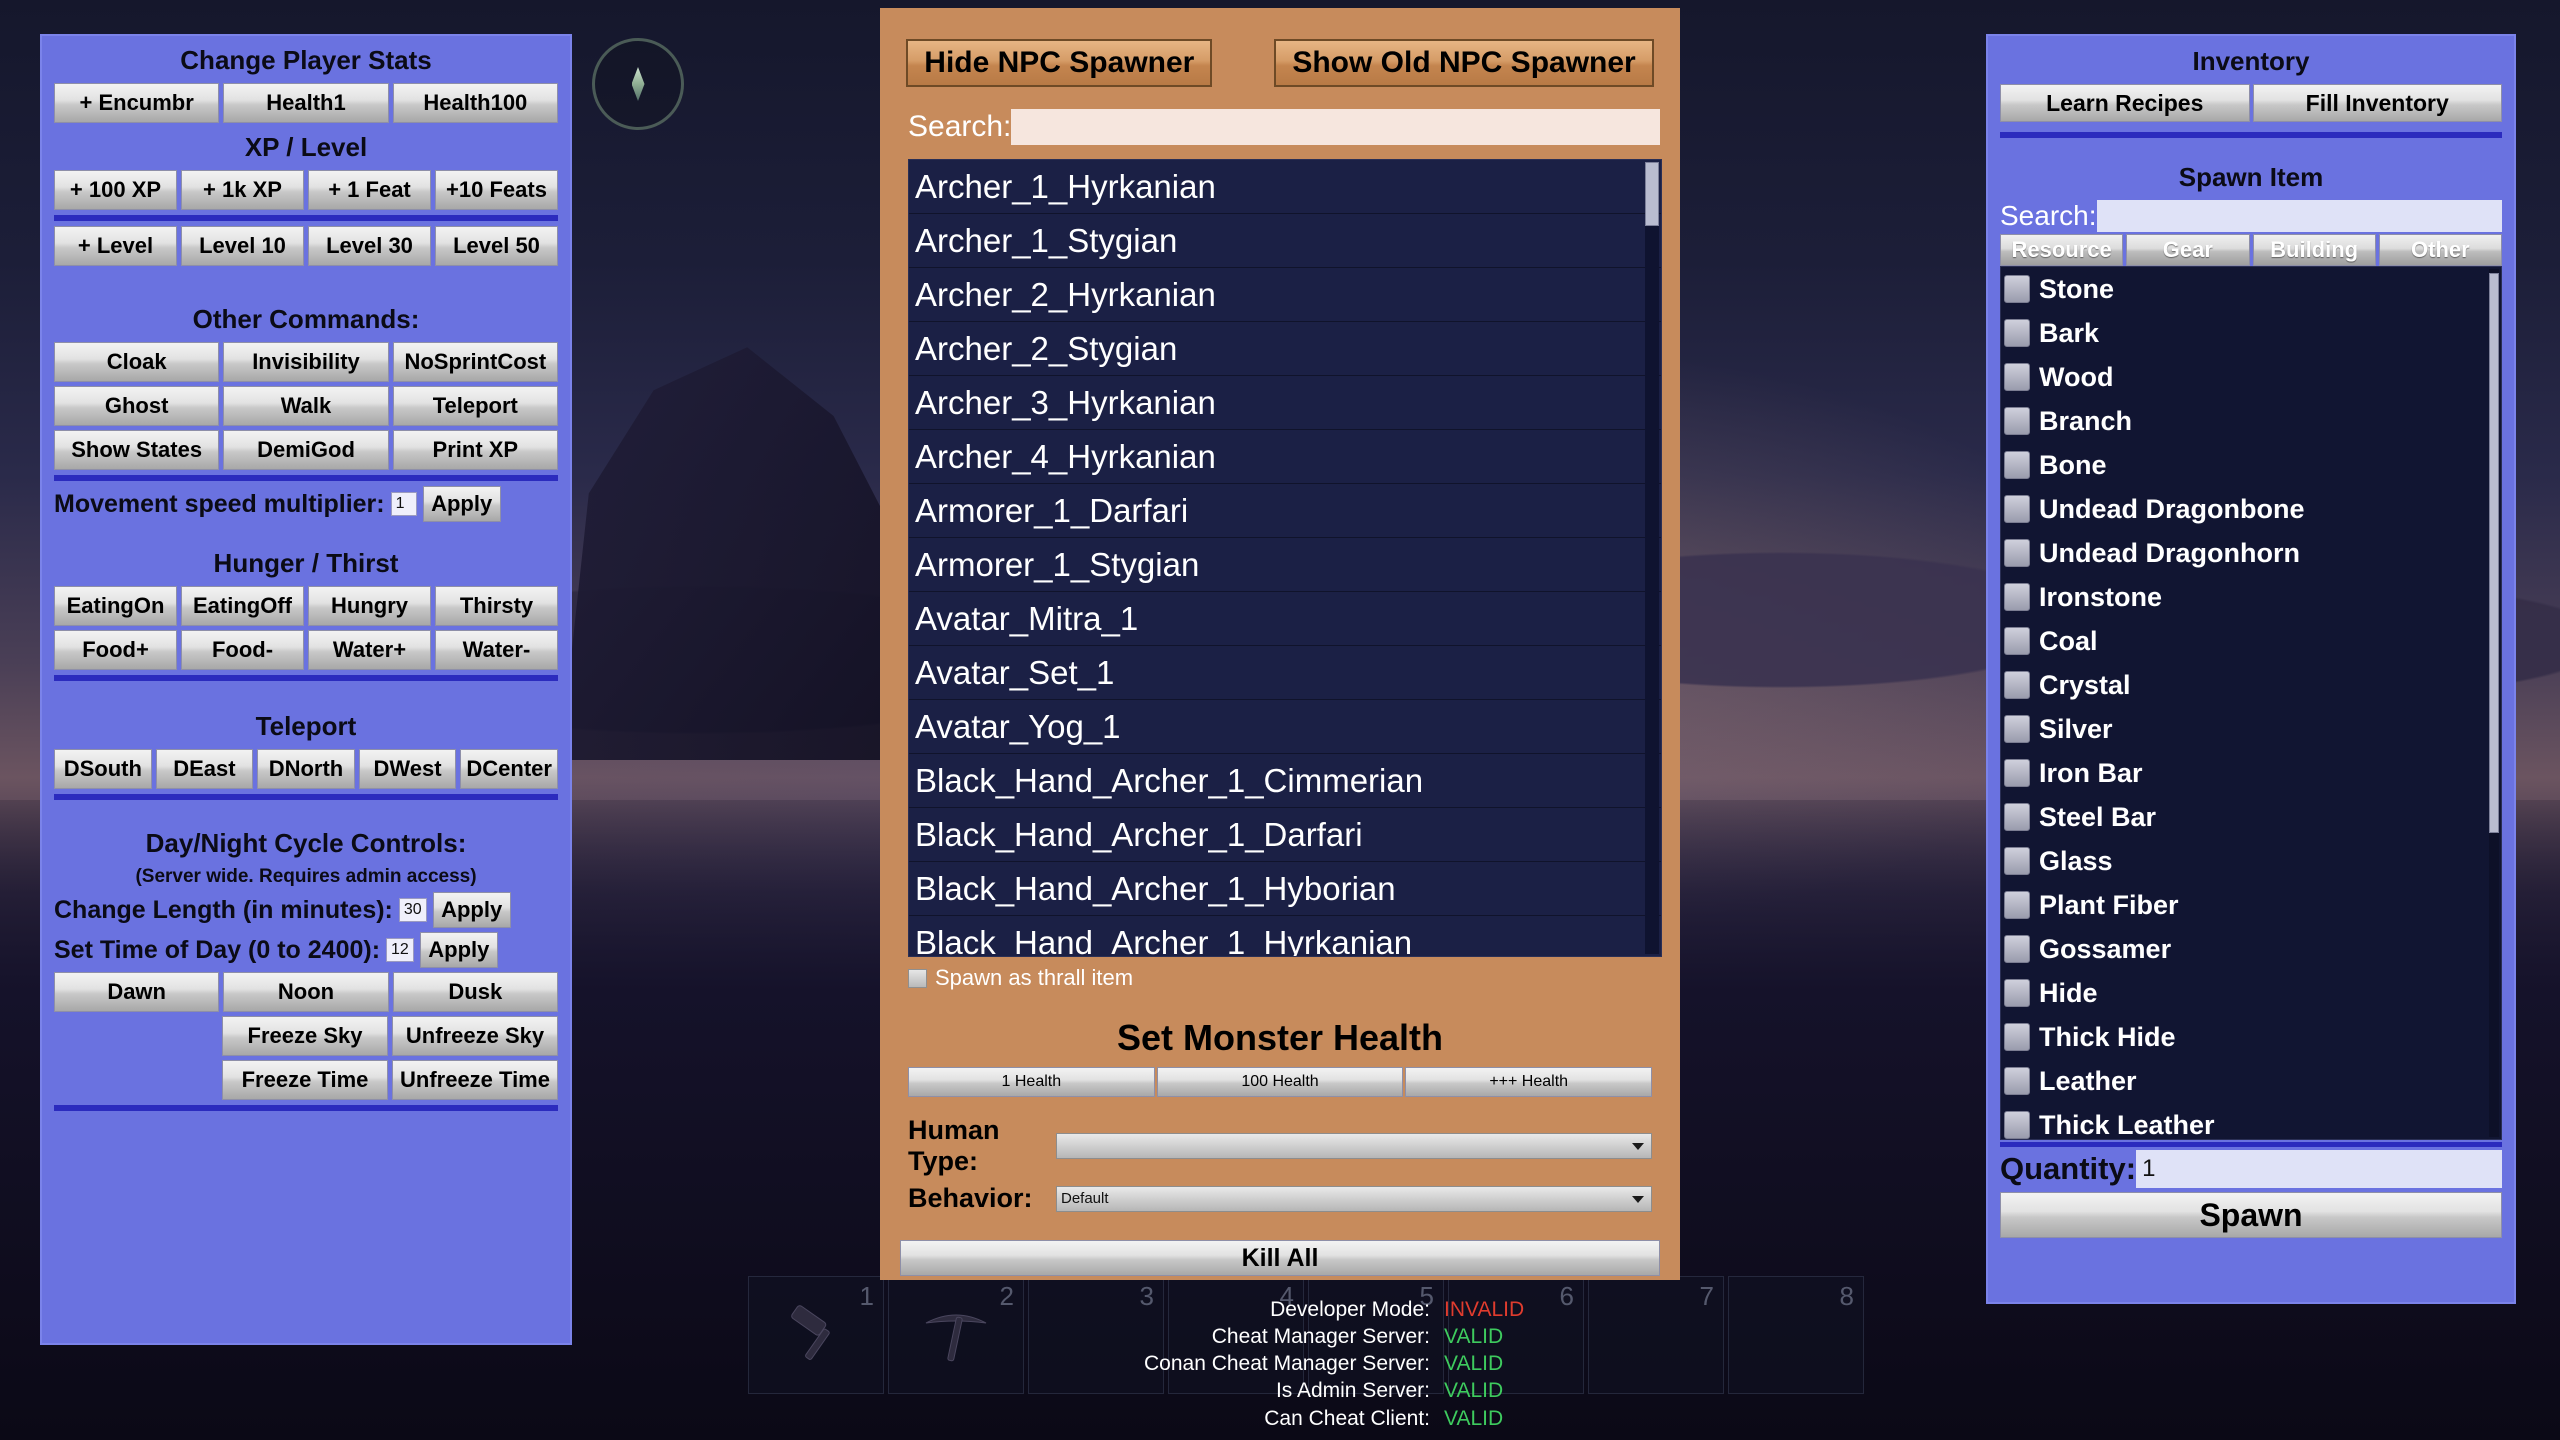 The height and width of the screenshot is (1440, 2560). What do you see at coordinates (2494, 553) in the screenshot?
I see `scrollbar-thumb` at bounding box center [2494, 553].